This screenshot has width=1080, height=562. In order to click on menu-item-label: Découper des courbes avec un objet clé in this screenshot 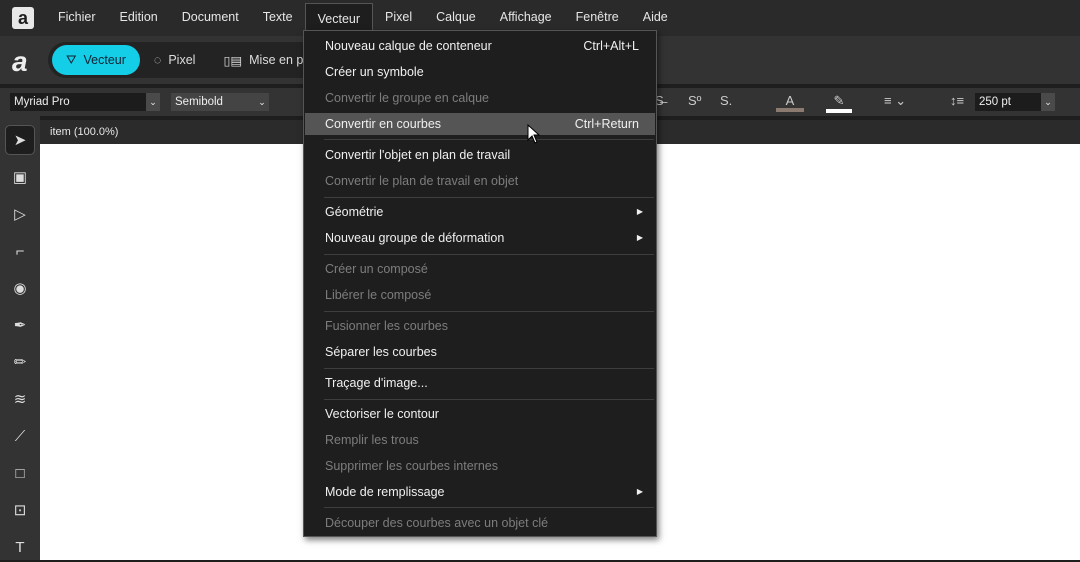, I will do `click(437, 523)`.